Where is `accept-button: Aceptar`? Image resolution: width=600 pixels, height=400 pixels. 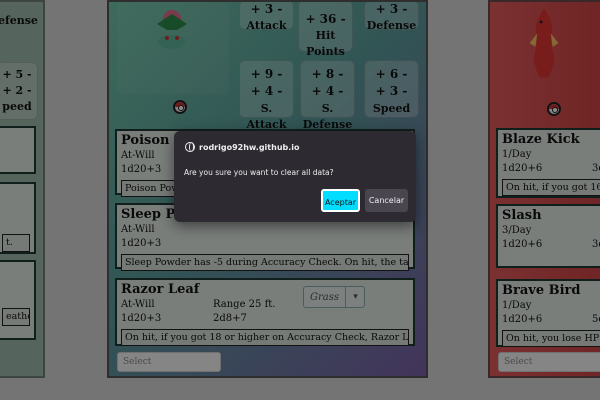
accept-button: Aceptar is located at coordinates (340, 200).